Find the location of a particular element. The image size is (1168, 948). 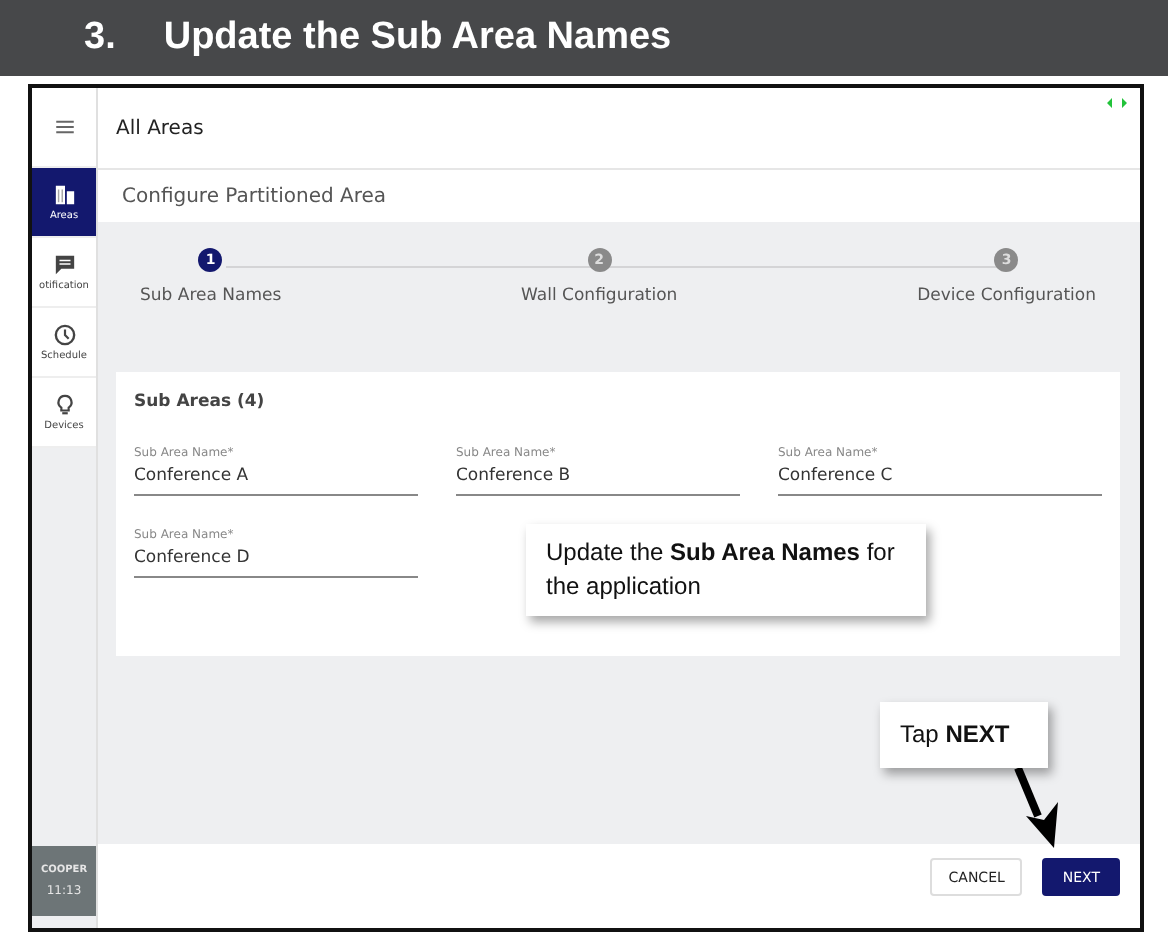

banner-title: Update the Sub Area Names is located at coordinates (417, 38).